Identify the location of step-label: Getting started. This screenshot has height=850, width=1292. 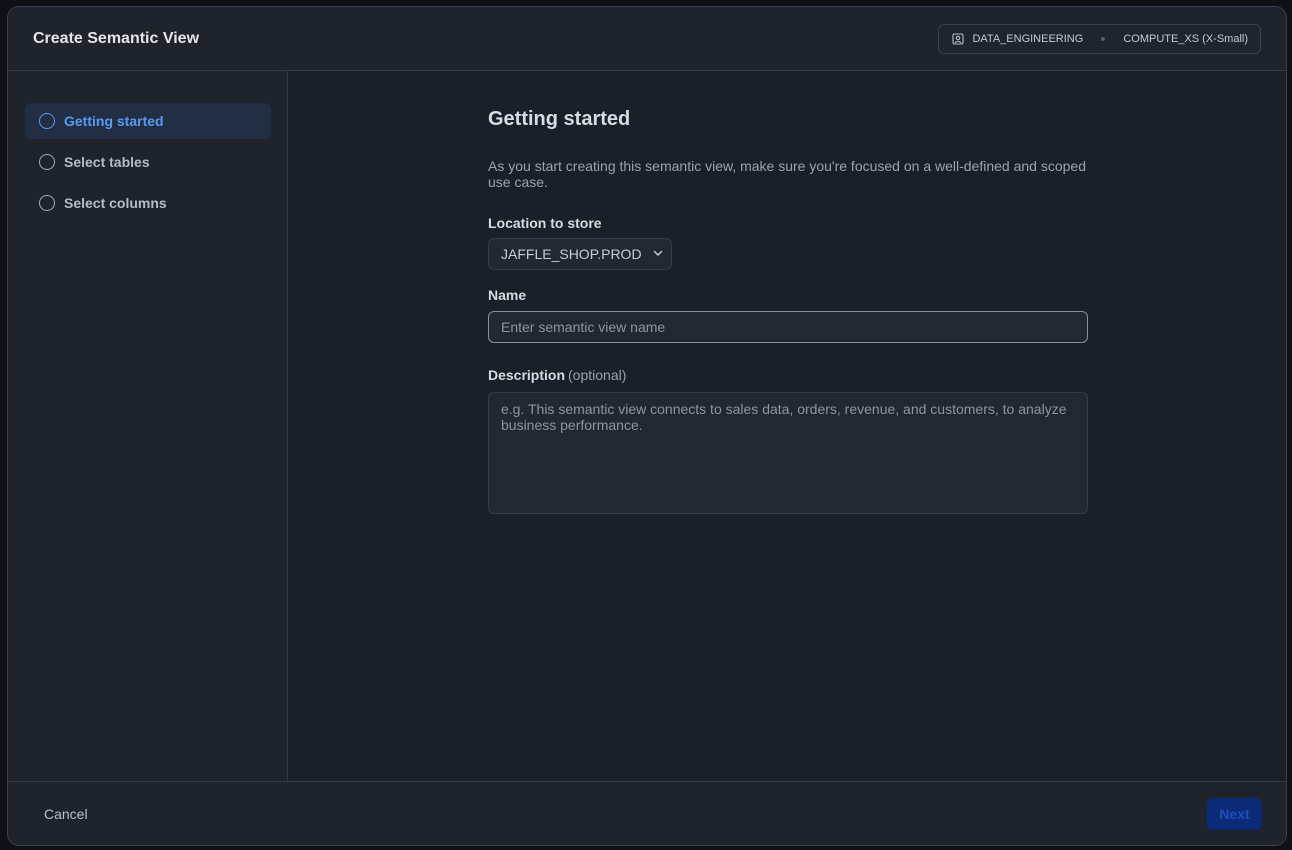
(114, 121).